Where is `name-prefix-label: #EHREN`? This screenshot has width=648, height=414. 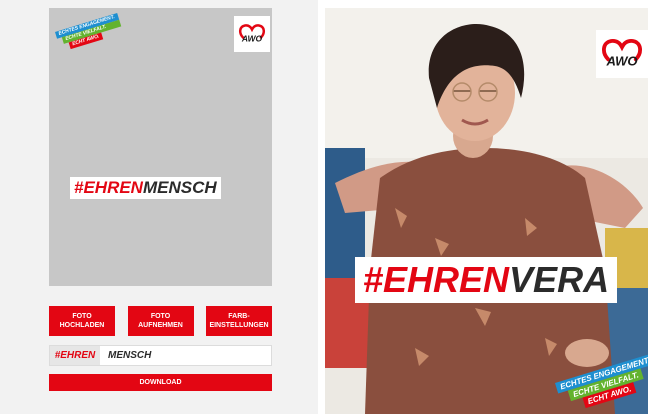
name-prefix-label: #EHREN is located at coordinates (75, 355).